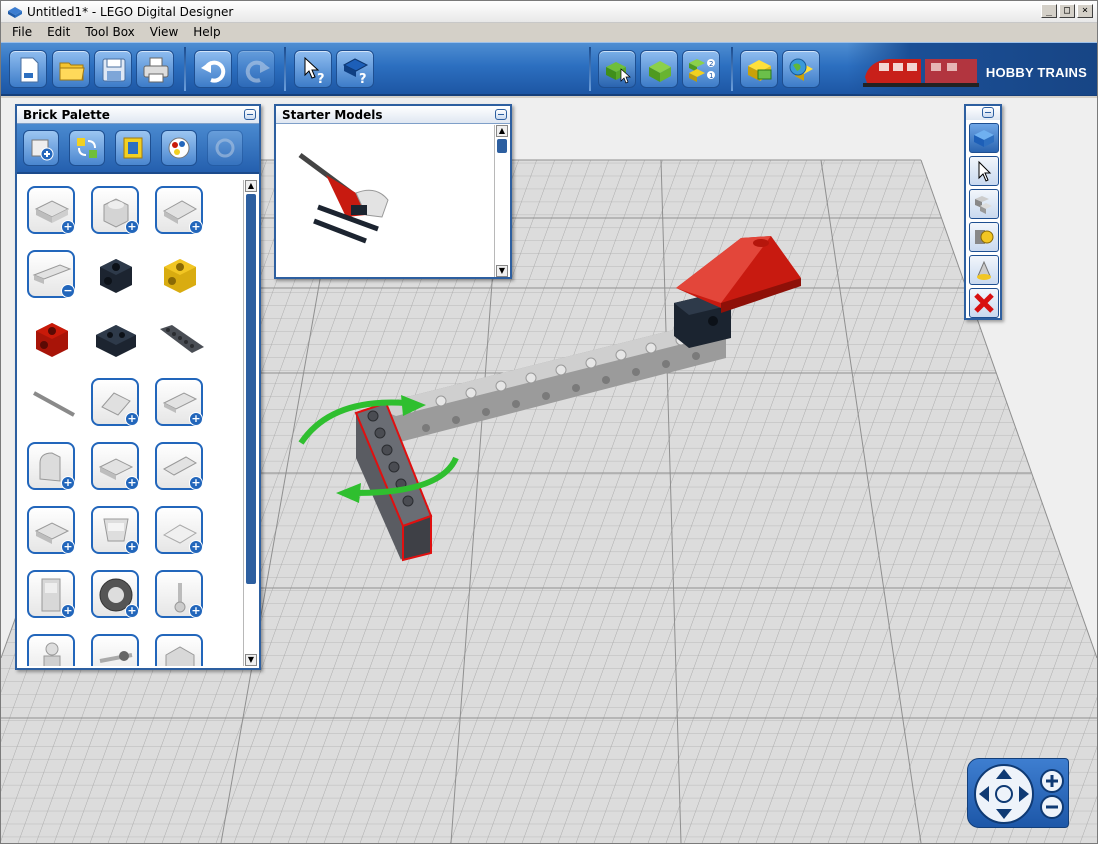 This screenshot has width=1098, height=844. I want to click on share-online-icon, so click(801, 69).